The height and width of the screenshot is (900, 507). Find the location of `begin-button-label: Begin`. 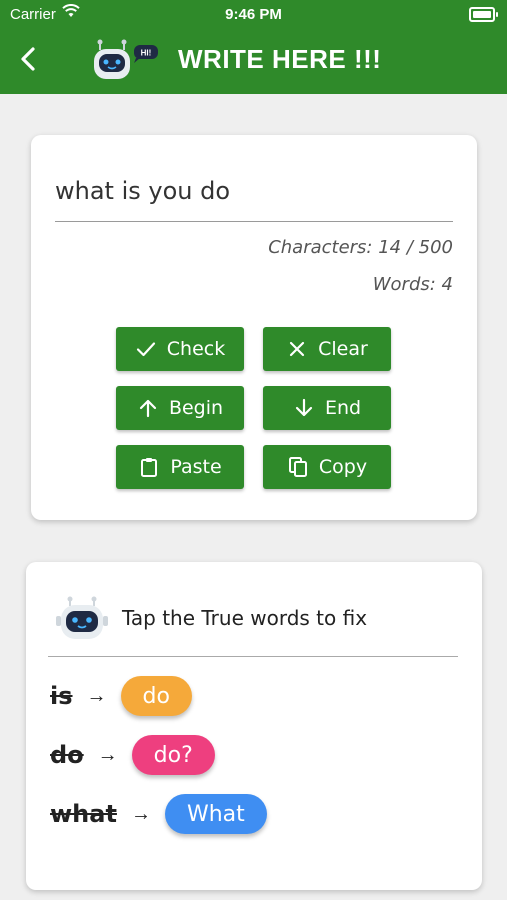

begin-button-label: Begin is located at coordinates (196, 408).